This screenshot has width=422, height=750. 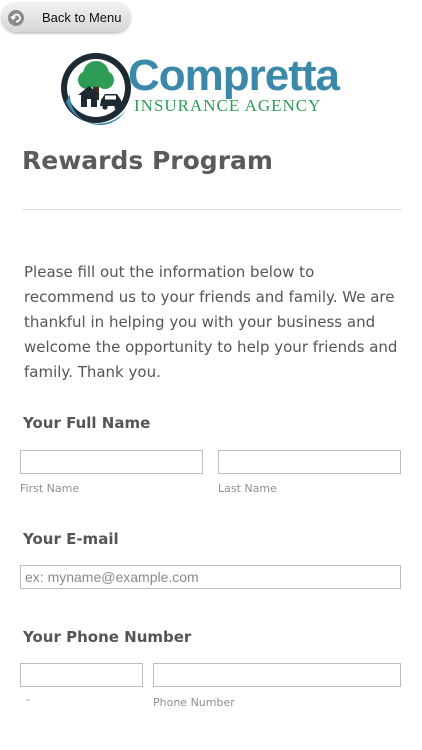 I want to click on phone-label: Your Phone Number, so click(x=107, y=637).